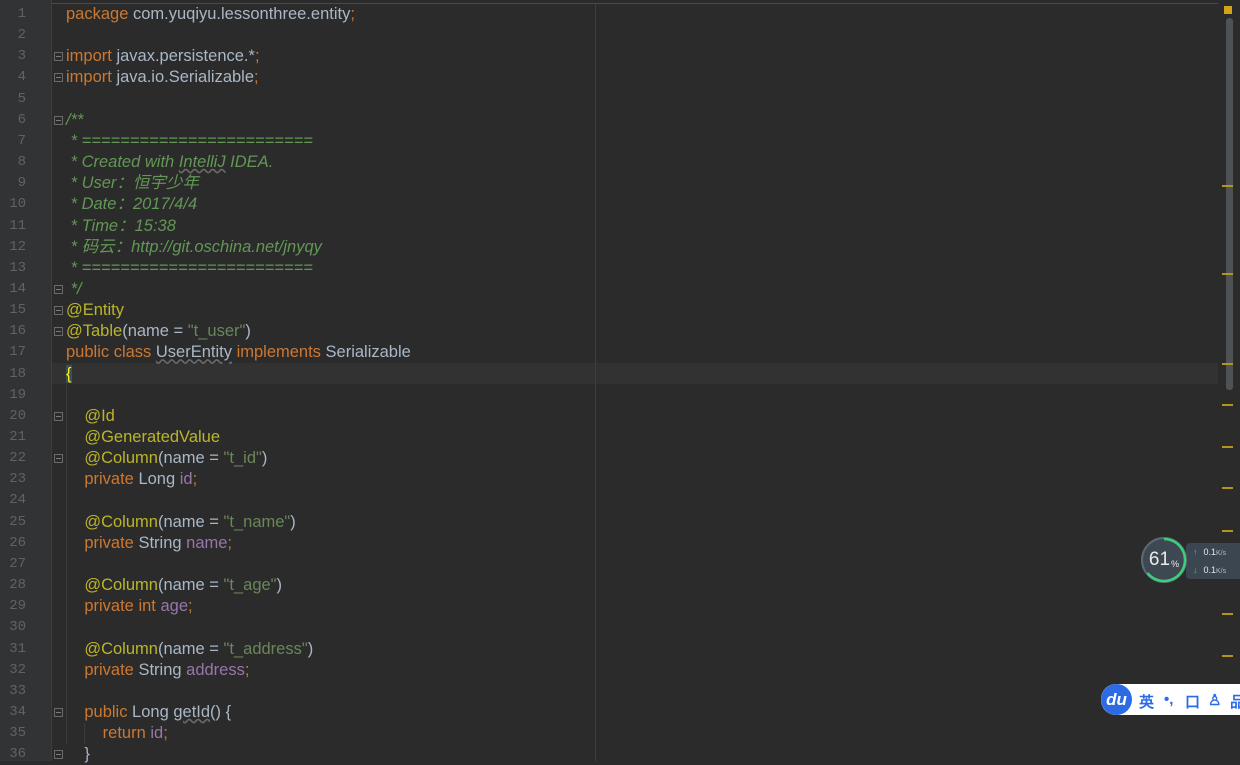 The height and width of the screenshot is (765, 1240). What do you see at coordinates (84, 734) in the screenshot?
I see `indent-guide` at bounding box center [84, 734].